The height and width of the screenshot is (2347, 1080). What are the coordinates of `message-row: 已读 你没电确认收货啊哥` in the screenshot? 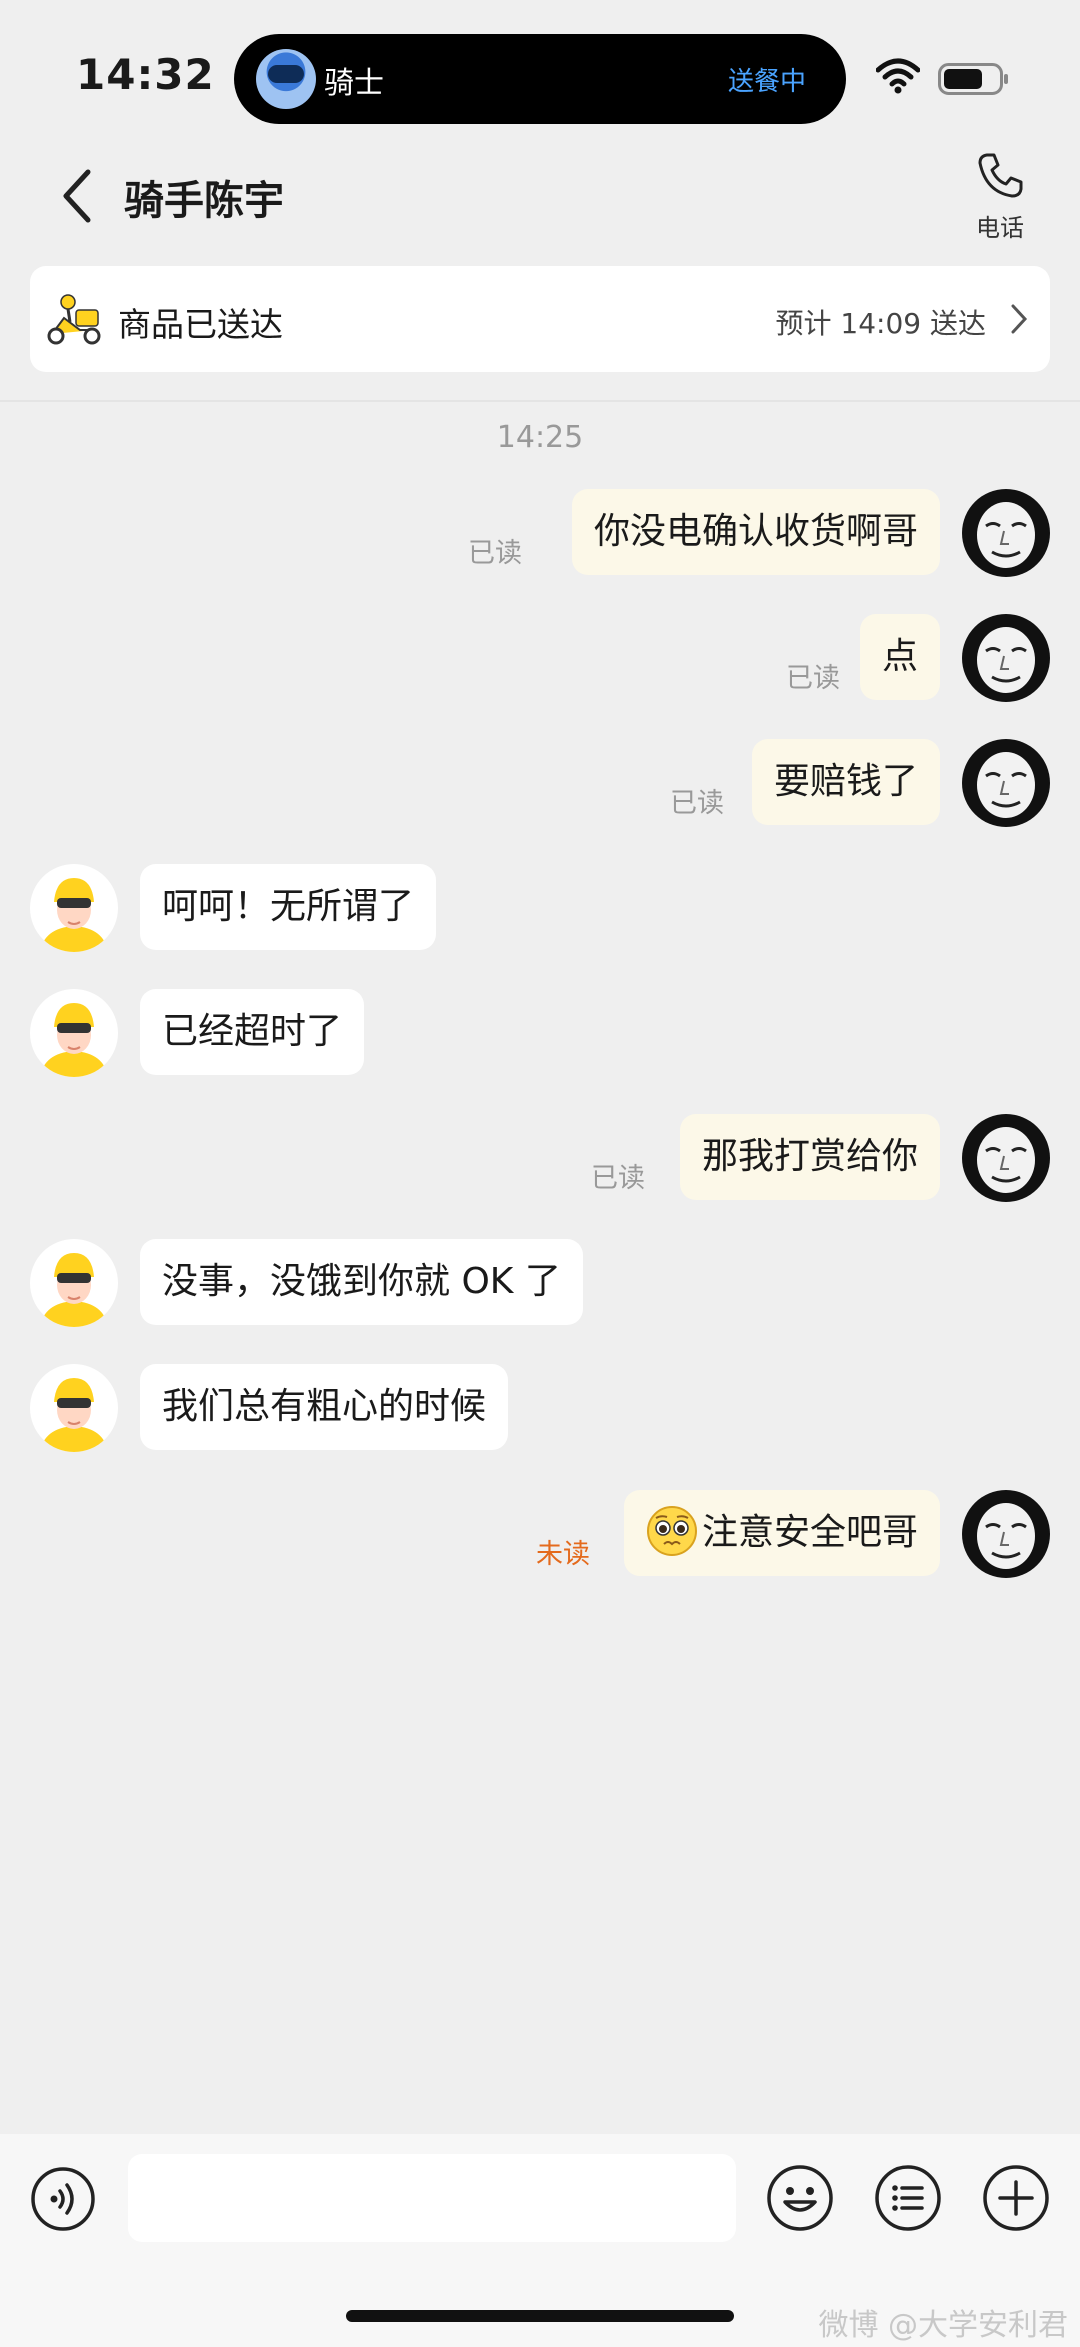 It's located at (540, 537).